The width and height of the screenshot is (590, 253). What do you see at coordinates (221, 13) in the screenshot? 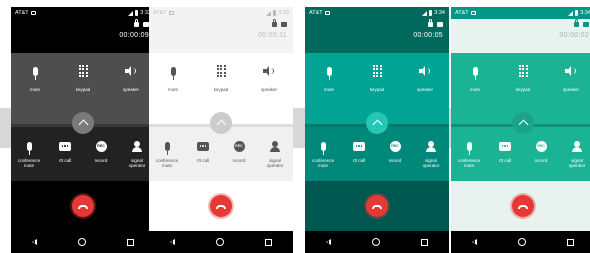
I see `status-bar: AT&T 3:33` at bounding box center [221, 13].